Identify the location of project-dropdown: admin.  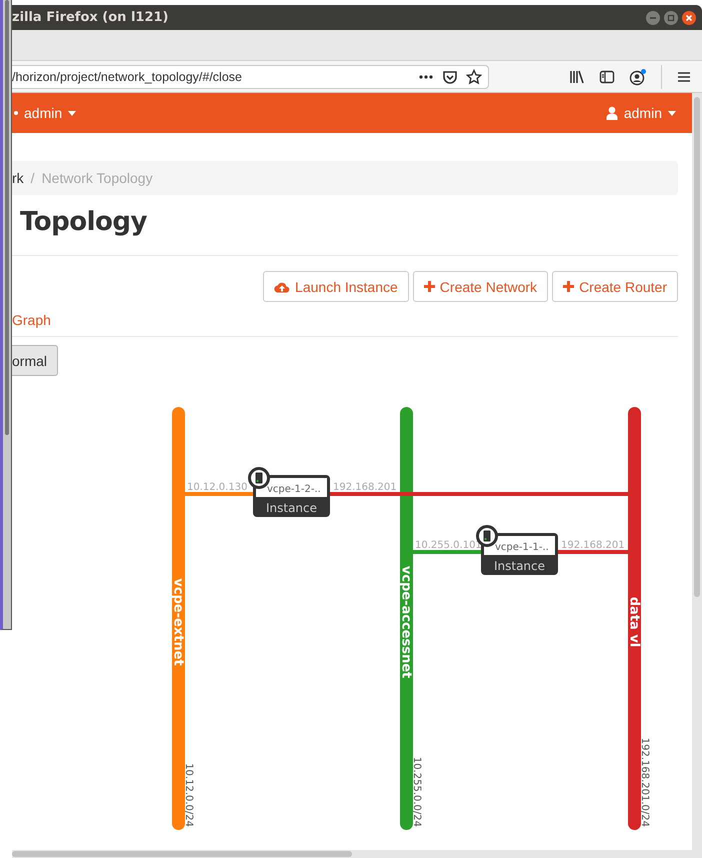
(44, 113).